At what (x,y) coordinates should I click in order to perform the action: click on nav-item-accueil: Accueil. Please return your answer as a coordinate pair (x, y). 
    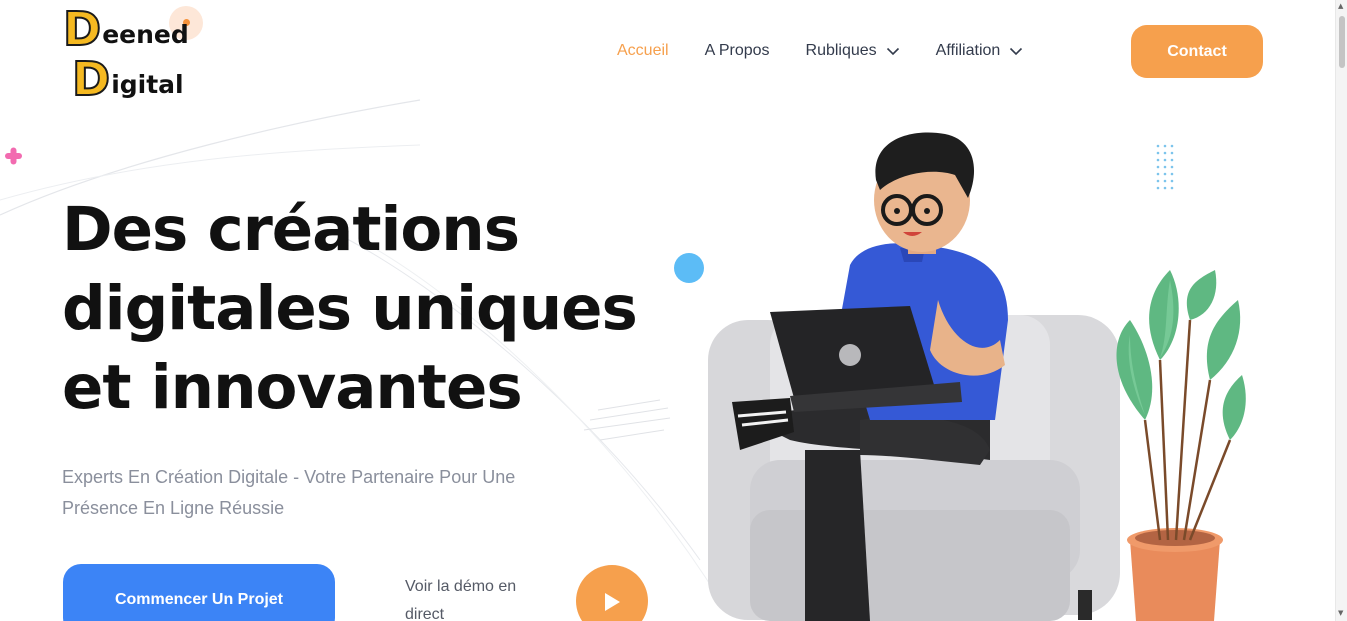
    Looking at the image, I should click on (643, 51).